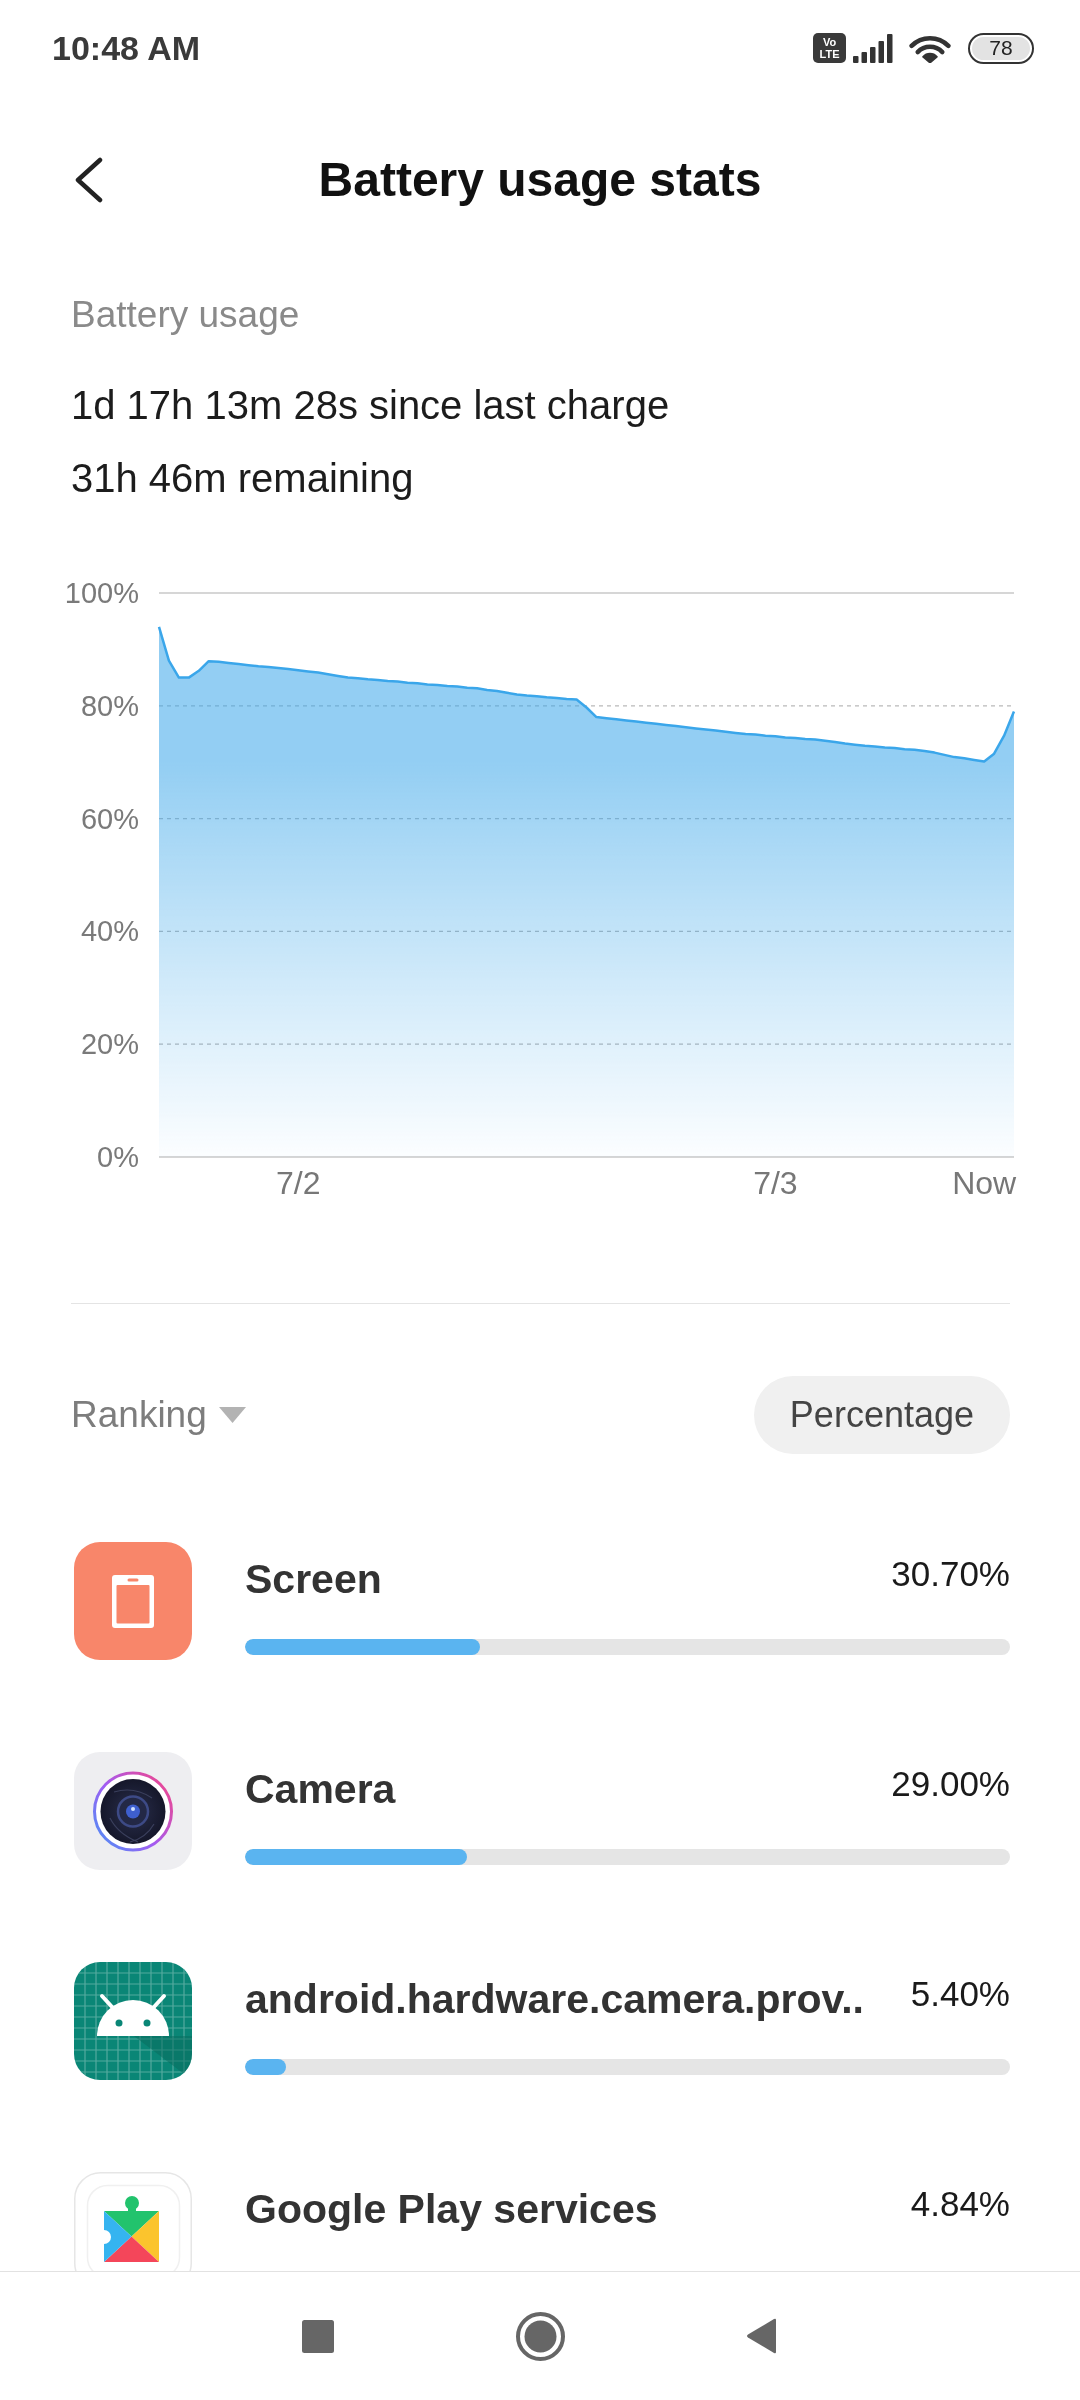  I want to click on usage-percentage: 4.84%, so click(960, 2204).